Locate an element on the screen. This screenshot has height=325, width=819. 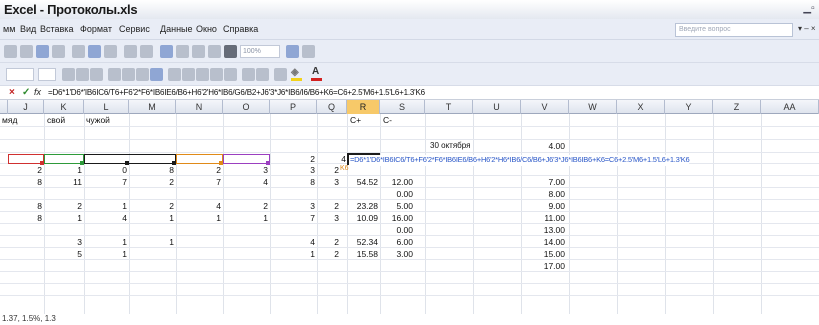
cancel-icon: × is located at coordinates (12, 92).